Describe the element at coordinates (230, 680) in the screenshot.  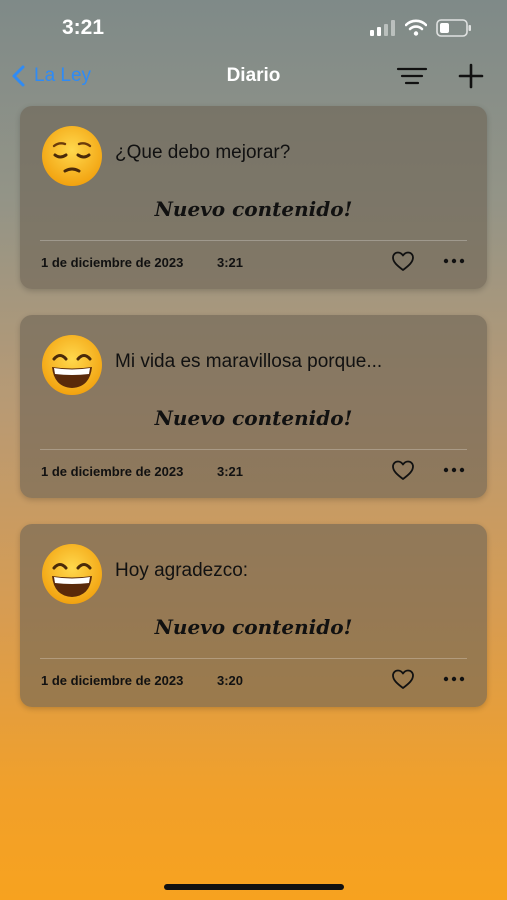
I see `entry-time: 3:20` at that location.